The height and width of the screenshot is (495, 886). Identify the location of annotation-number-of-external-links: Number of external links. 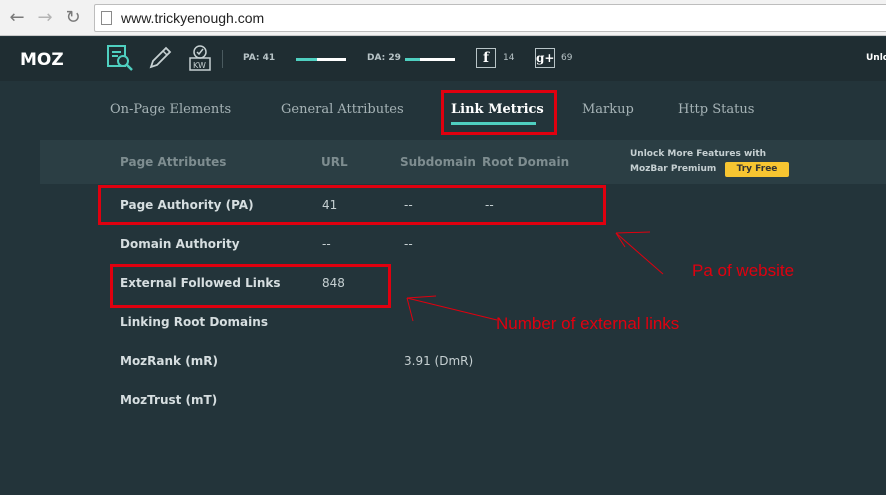
(588, 323).